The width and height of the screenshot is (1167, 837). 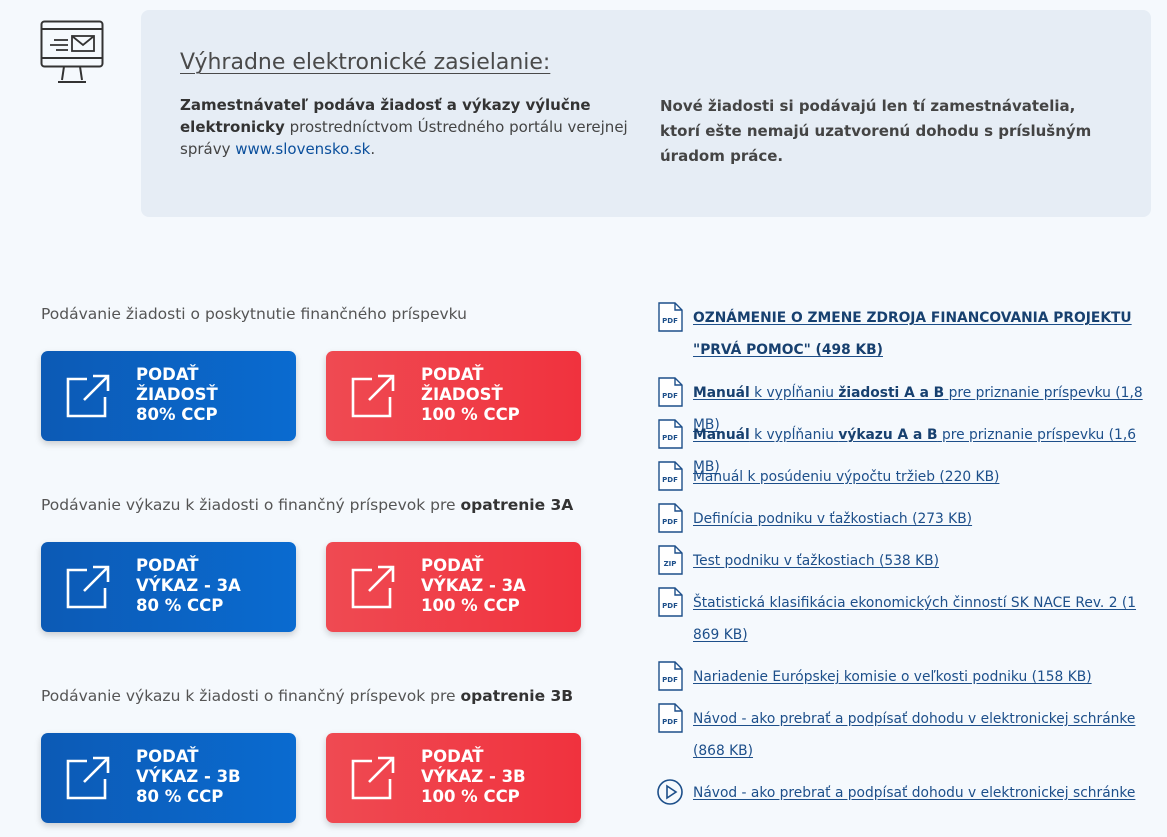 I want to click on zip-icon: ZIP, so click(x=670, y=560).